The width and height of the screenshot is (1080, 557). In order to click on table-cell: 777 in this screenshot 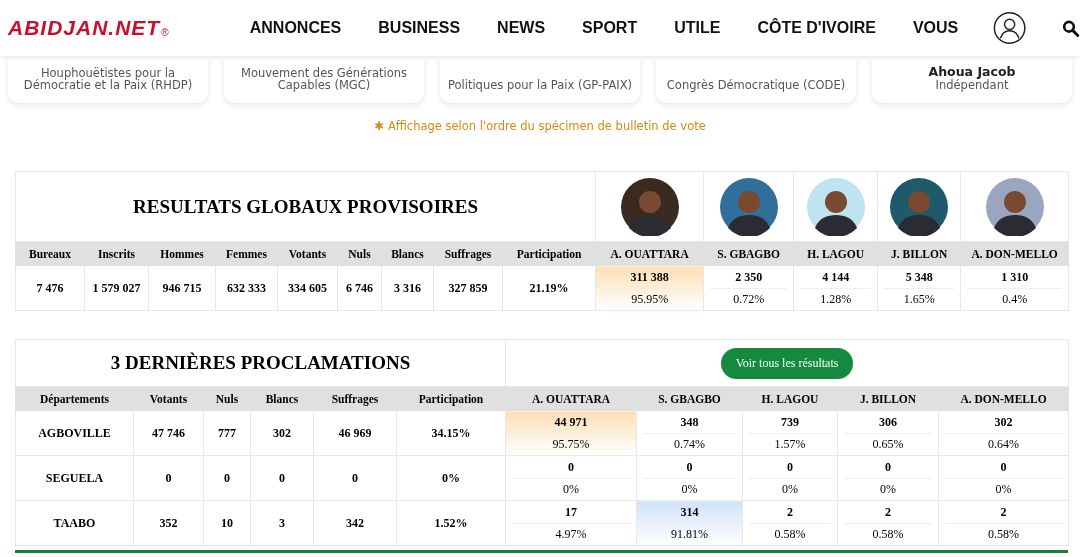, I will do `click(227, 433)`.